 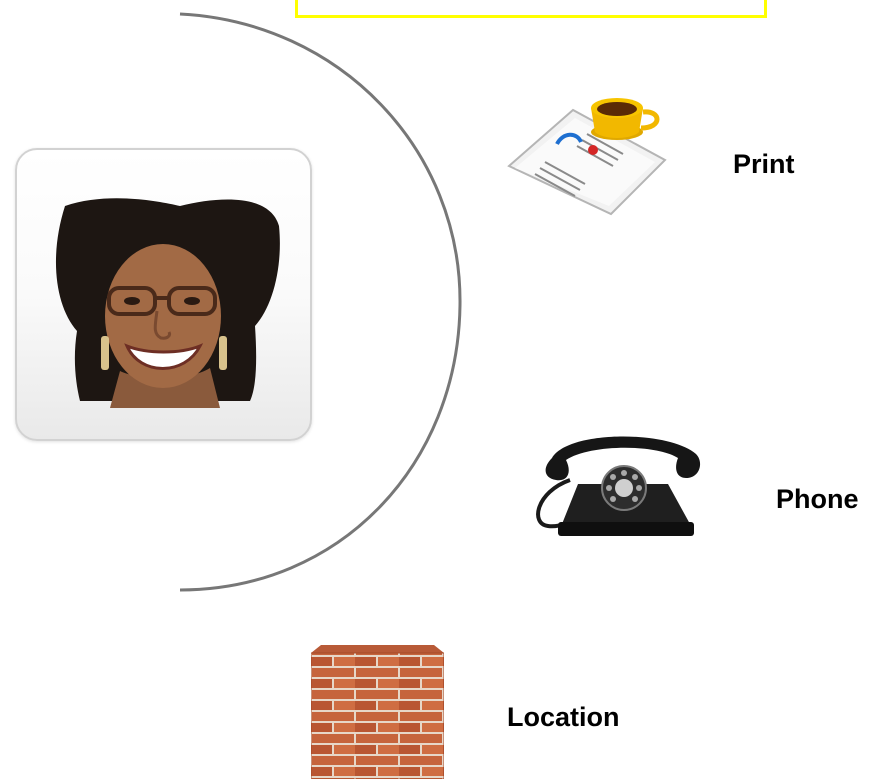 I want to click on person-card, so click(x=163, y=294).